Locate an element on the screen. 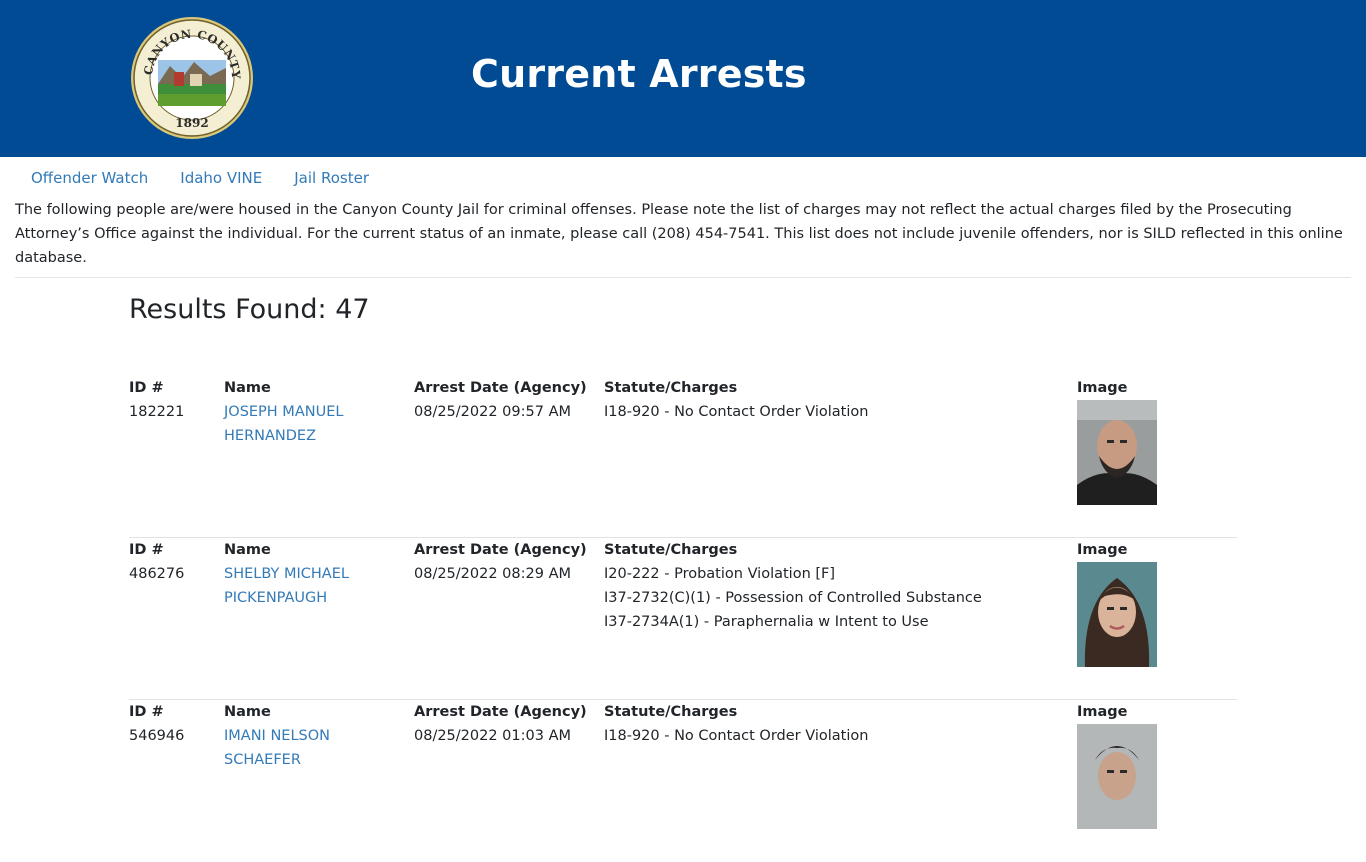 The image size is (1366, 862). divider is located at coordinates (683, 277).